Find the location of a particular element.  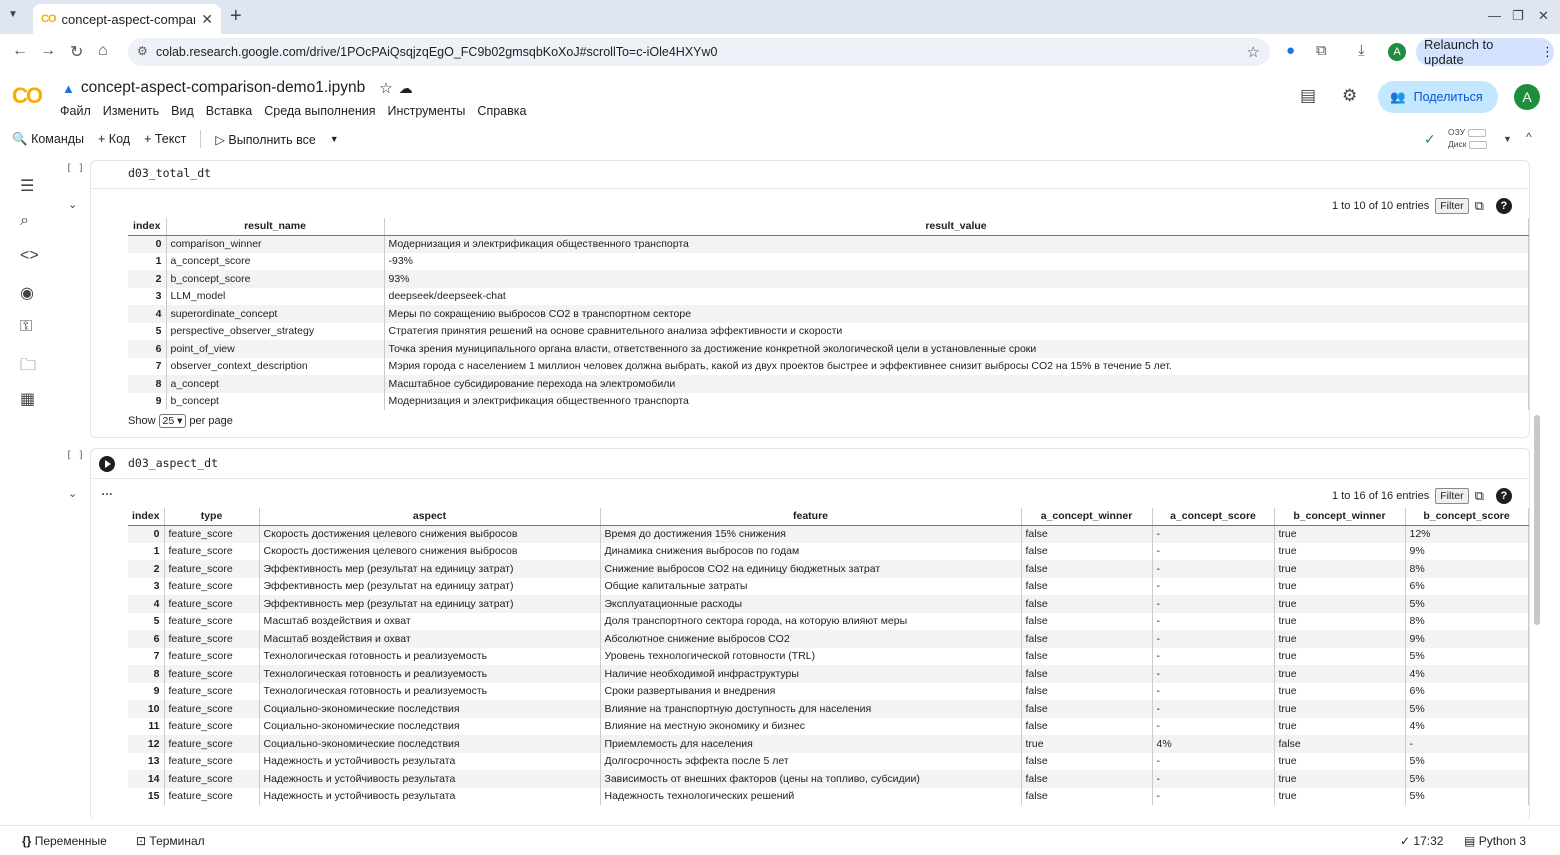

column-header: type is located at coordinates (212, 517).